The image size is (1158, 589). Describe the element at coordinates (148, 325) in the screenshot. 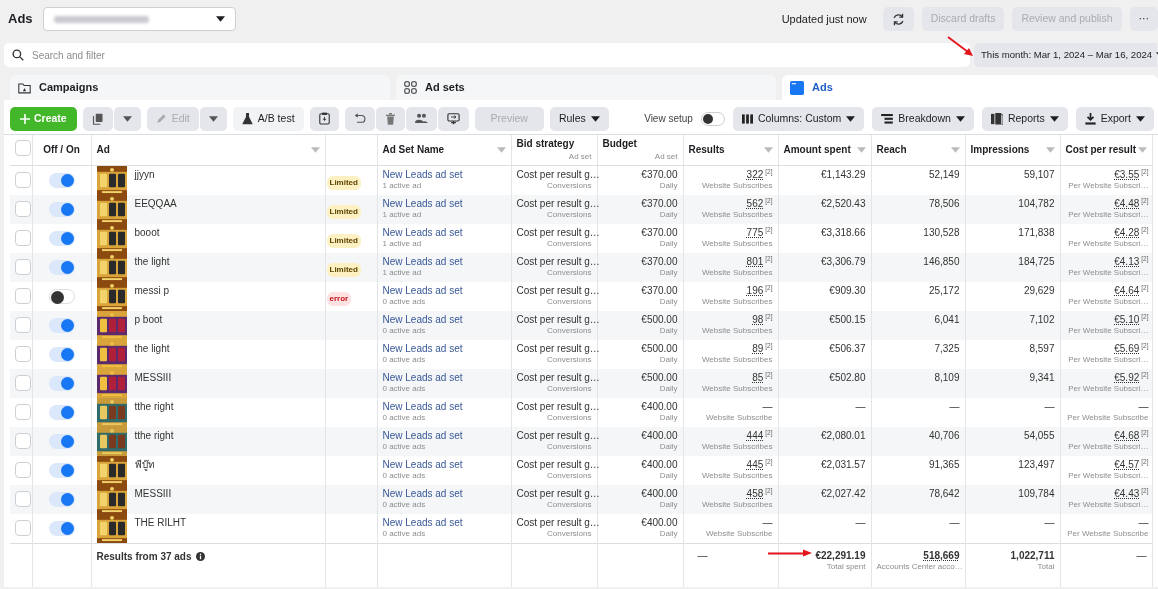

I see `ad-name: p boot` at that location.